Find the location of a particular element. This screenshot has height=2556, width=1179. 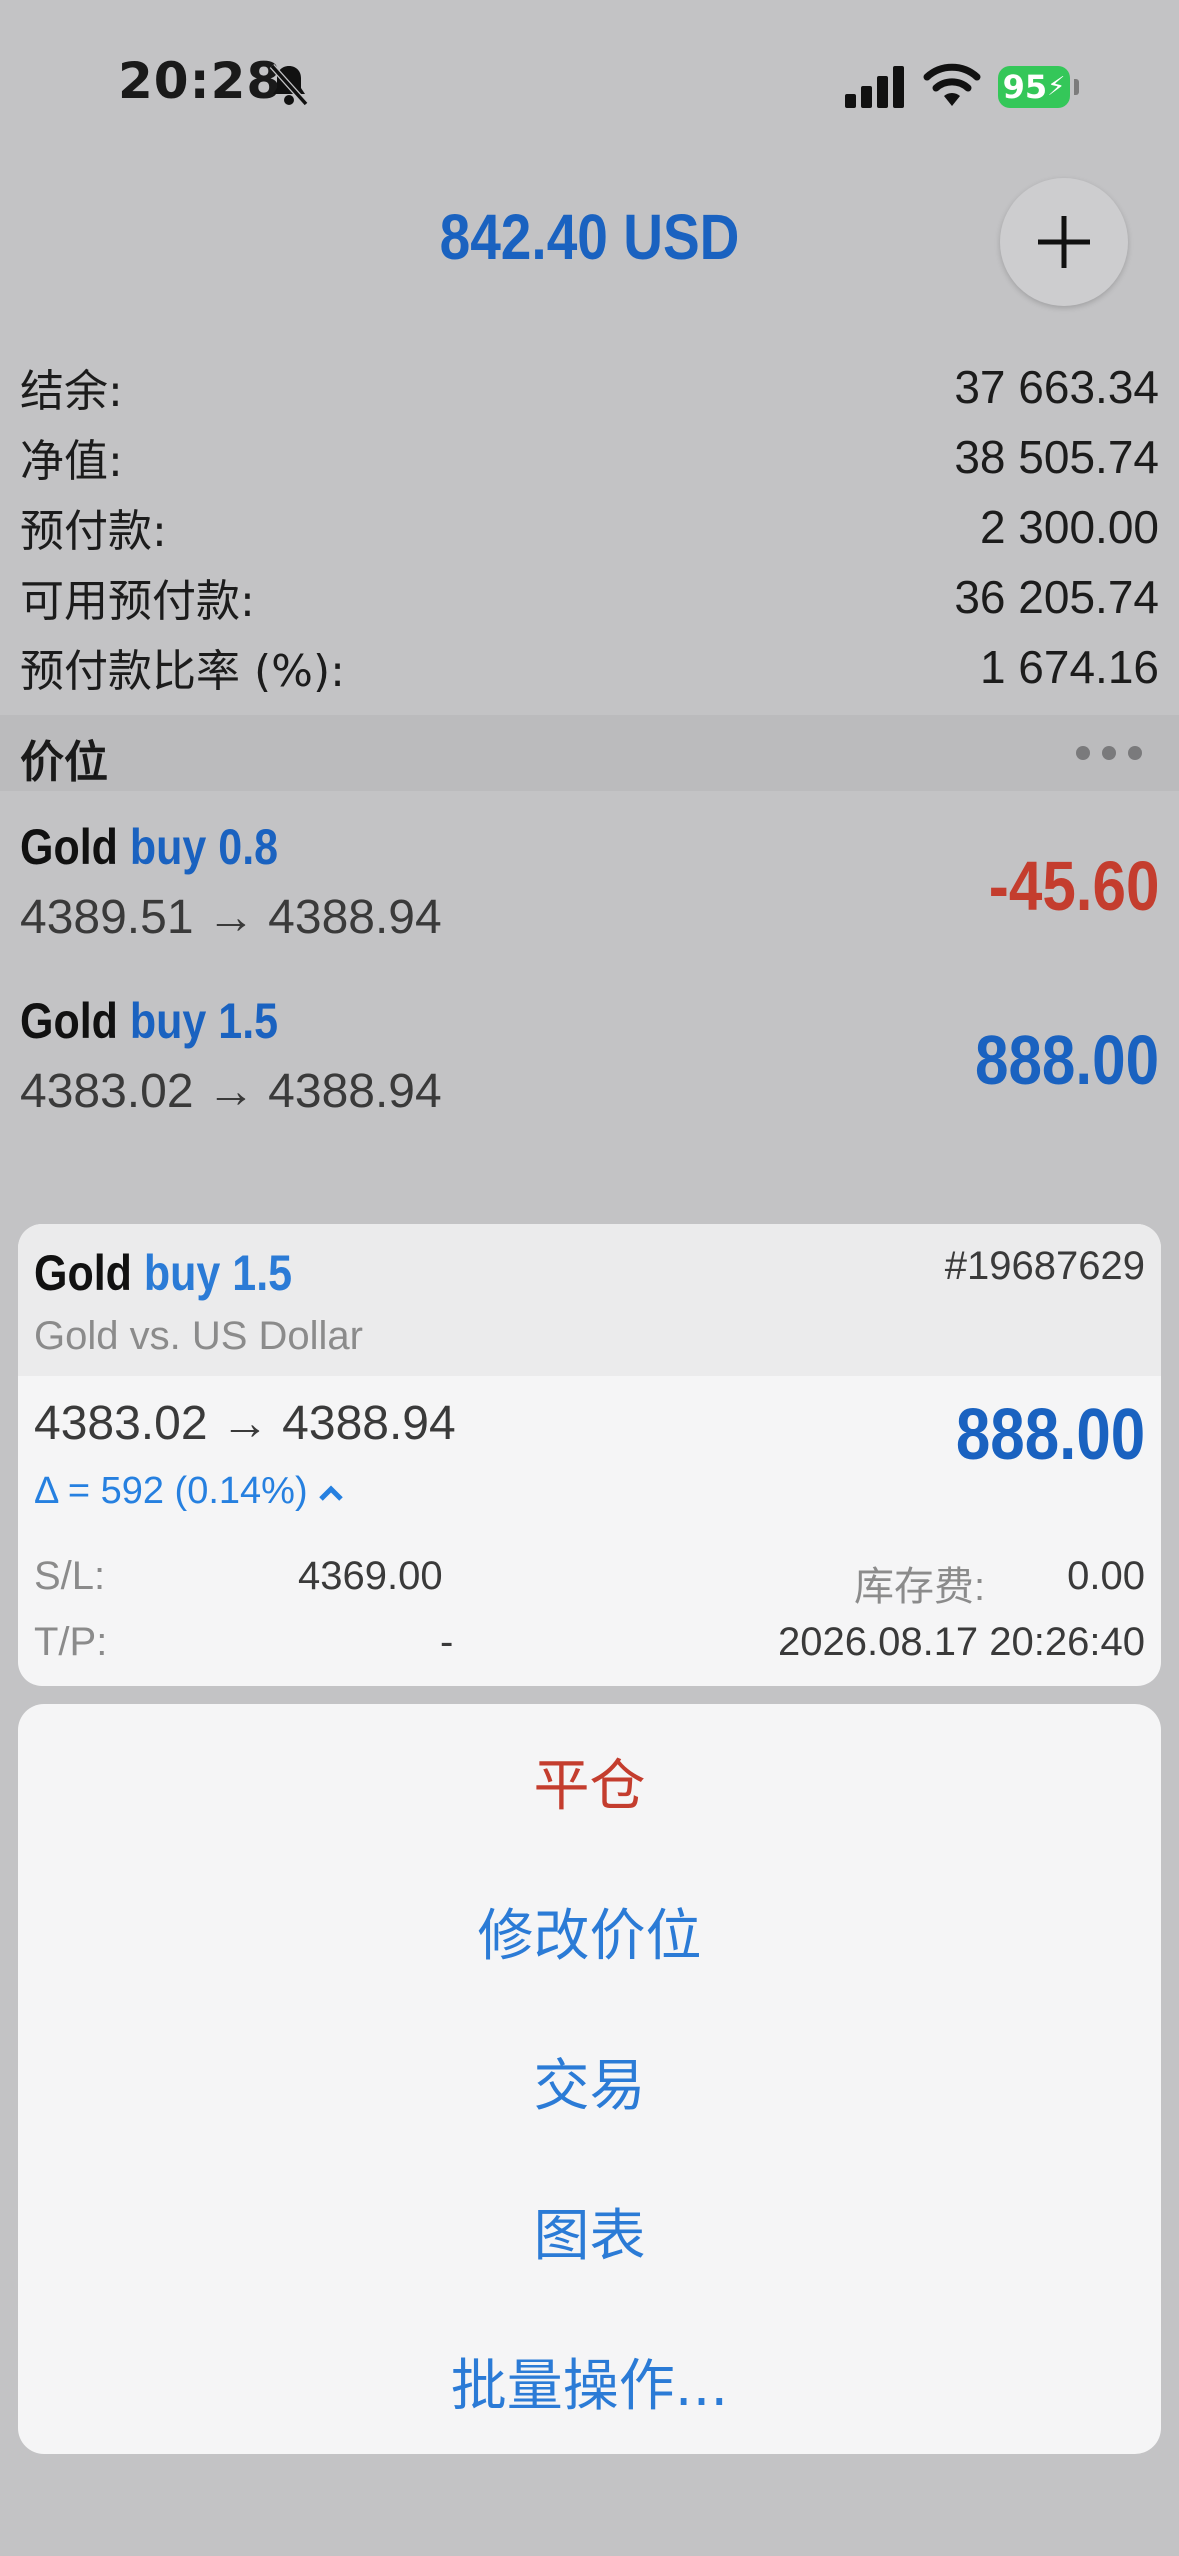

position-profit: -45.60 is located at coordinates (1073, 886).